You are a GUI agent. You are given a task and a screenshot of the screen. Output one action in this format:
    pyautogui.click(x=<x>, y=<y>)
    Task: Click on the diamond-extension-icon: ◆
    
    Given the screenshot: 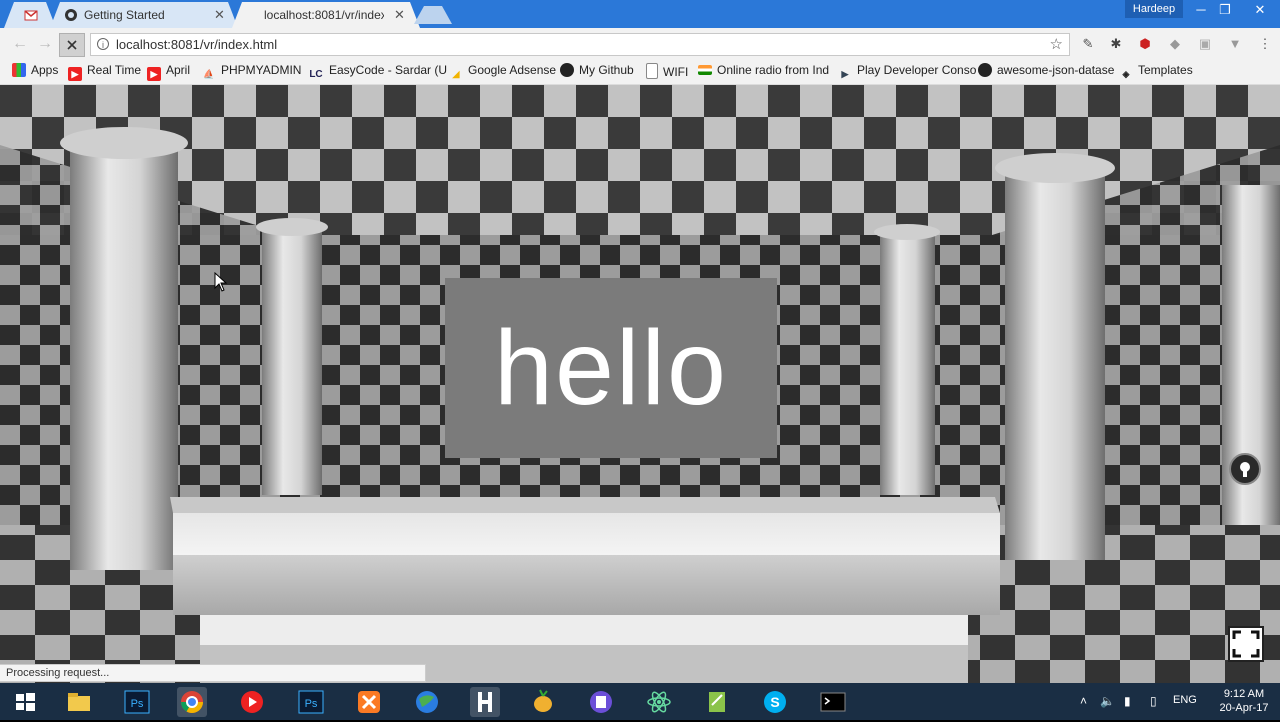 What is the action you would take?
    pyautogui.click(x=1175, y=44)
    